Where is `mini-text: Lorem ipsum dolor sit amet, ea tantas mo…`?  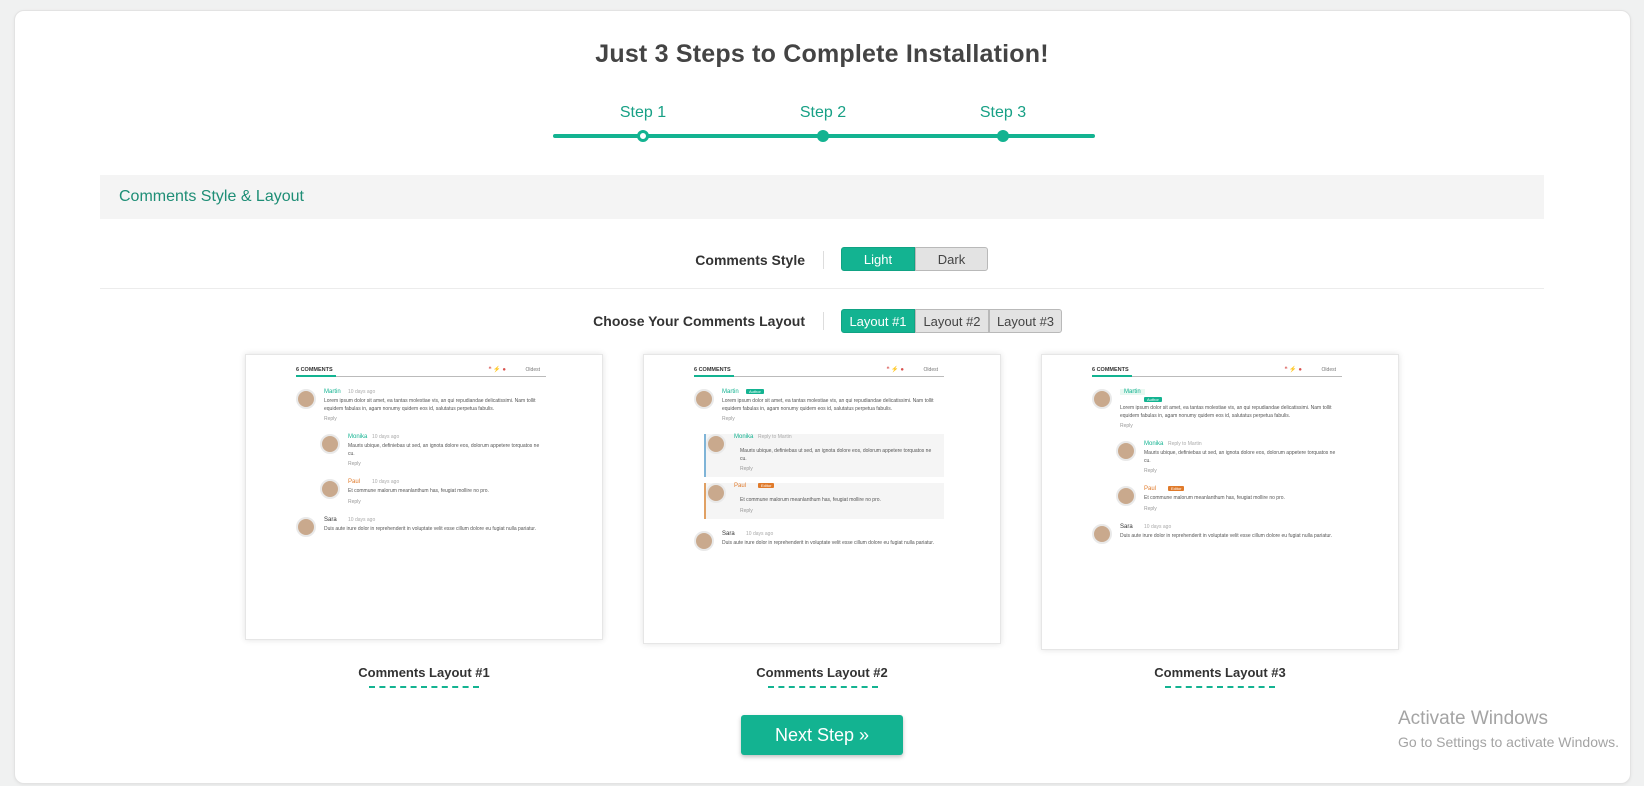 mini-text: Lorem ipsum dolor sit amet, ea tantas mo… is located at coordinates (1226, 412).